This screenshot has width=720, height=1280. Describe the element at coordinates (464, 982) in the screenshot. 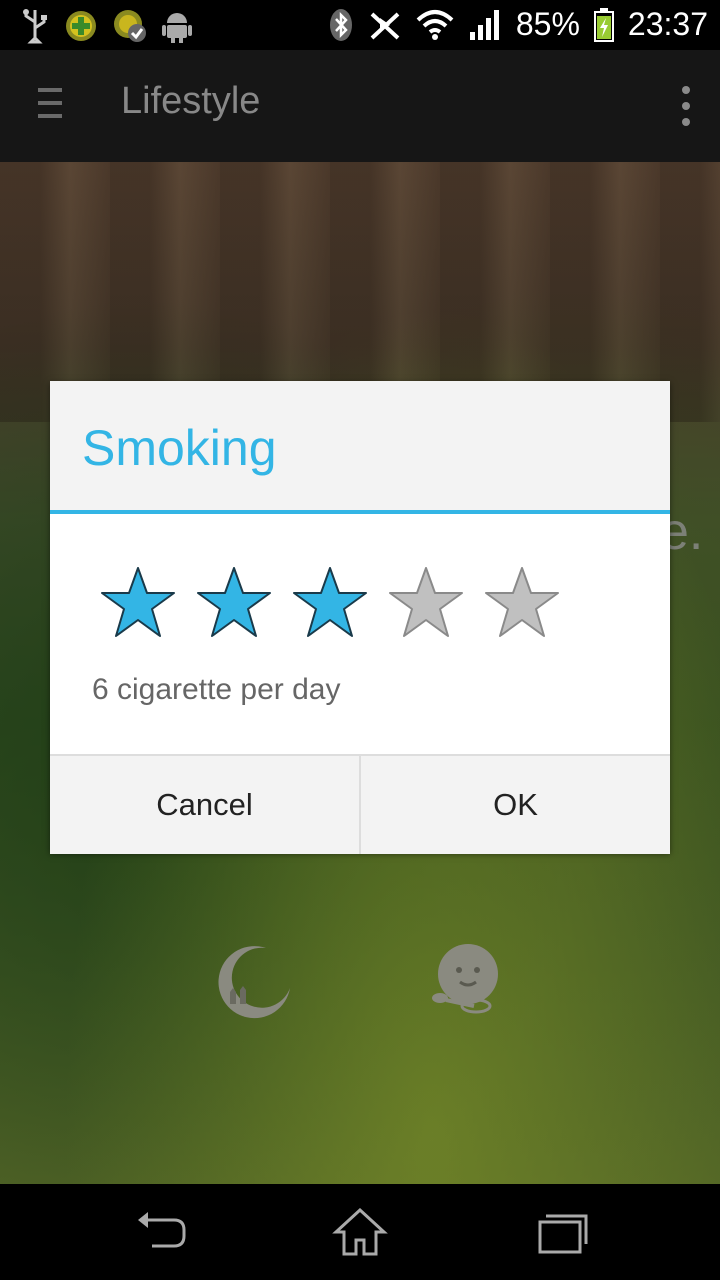

I see `baby-face-icon` at that location.